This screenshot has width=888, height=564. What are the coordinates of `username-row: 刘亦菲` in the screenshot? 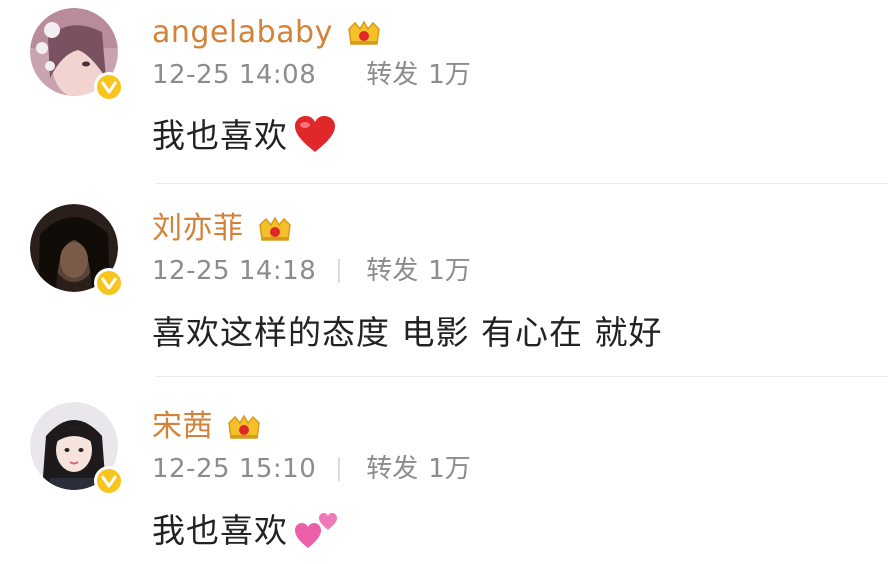 It's located at (222, 229).